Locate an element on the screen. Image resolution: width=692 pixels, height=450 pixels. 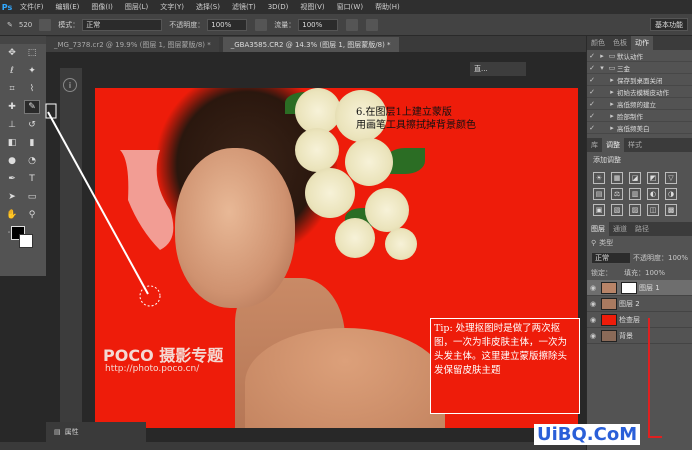
layer-kind-filter: 类型 is located at coordinates (606, 243).